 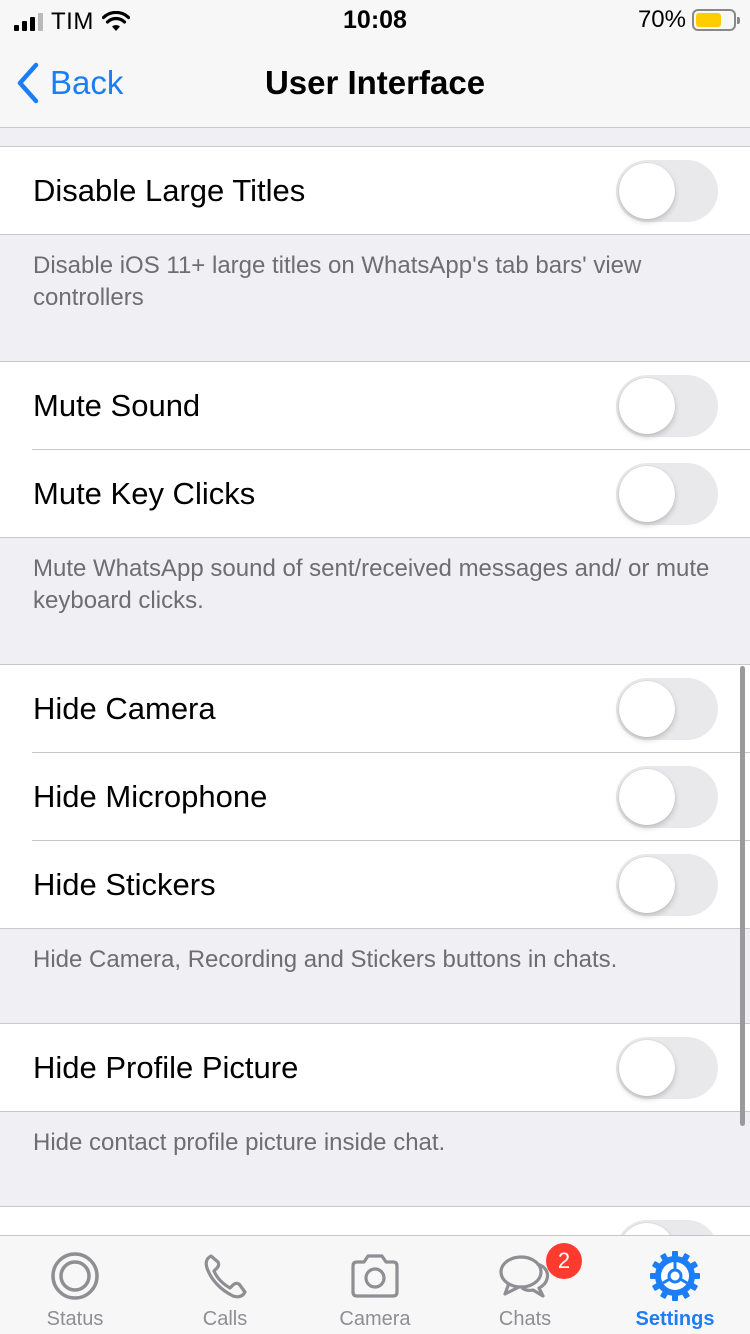 I want to click on settings-section-profile-picture: Hide Profile Picture, so click(x=375, y=1067).